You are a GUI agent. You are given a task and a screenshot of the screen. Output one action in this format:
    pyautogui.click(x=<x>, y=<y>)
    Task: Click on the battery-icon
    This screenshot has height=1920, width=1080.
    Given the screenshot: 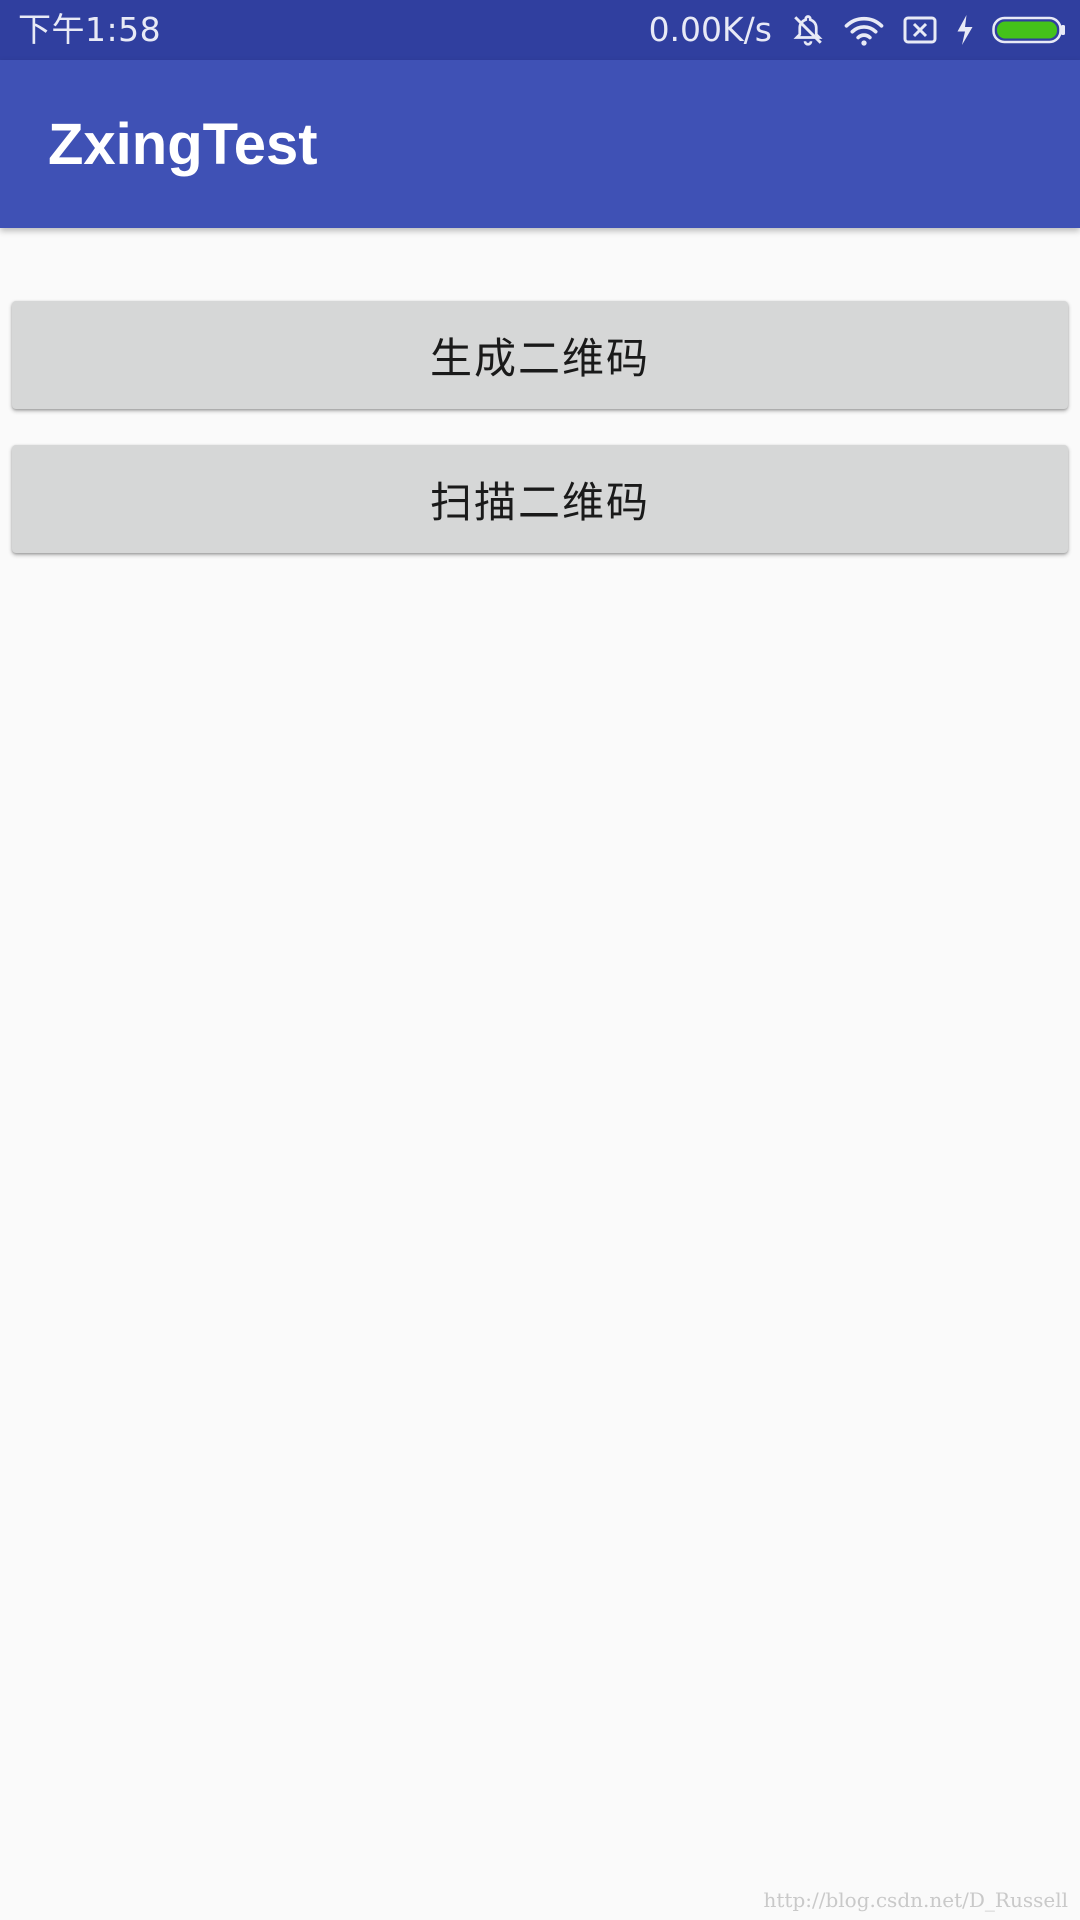 What is the action you would take?
    pyautogui.click(x=1029, y=30)
    